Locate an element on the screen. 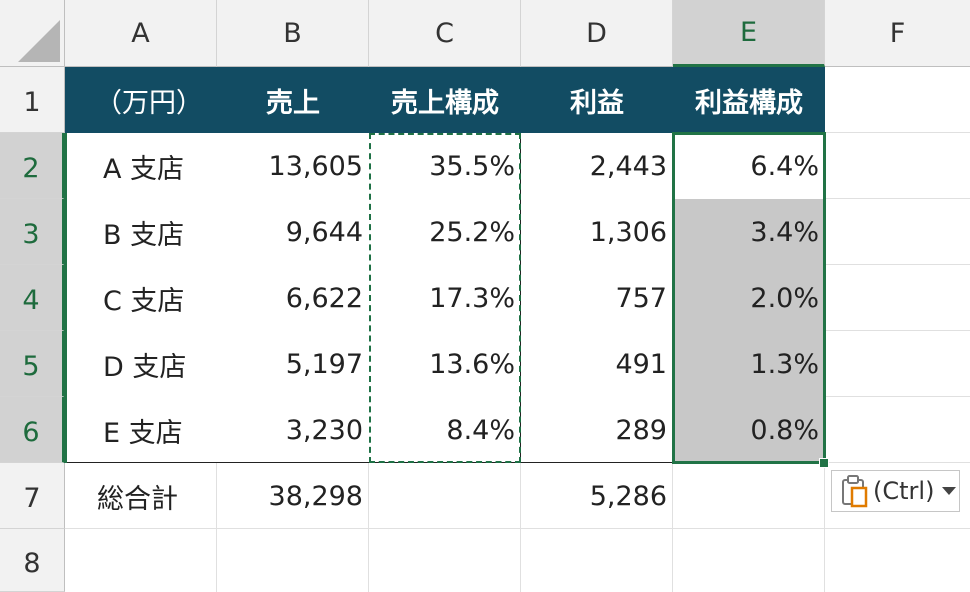 The width and height of the screenshot is (970, 592). row-header-6: 6 is located at coordinates (32, 430).